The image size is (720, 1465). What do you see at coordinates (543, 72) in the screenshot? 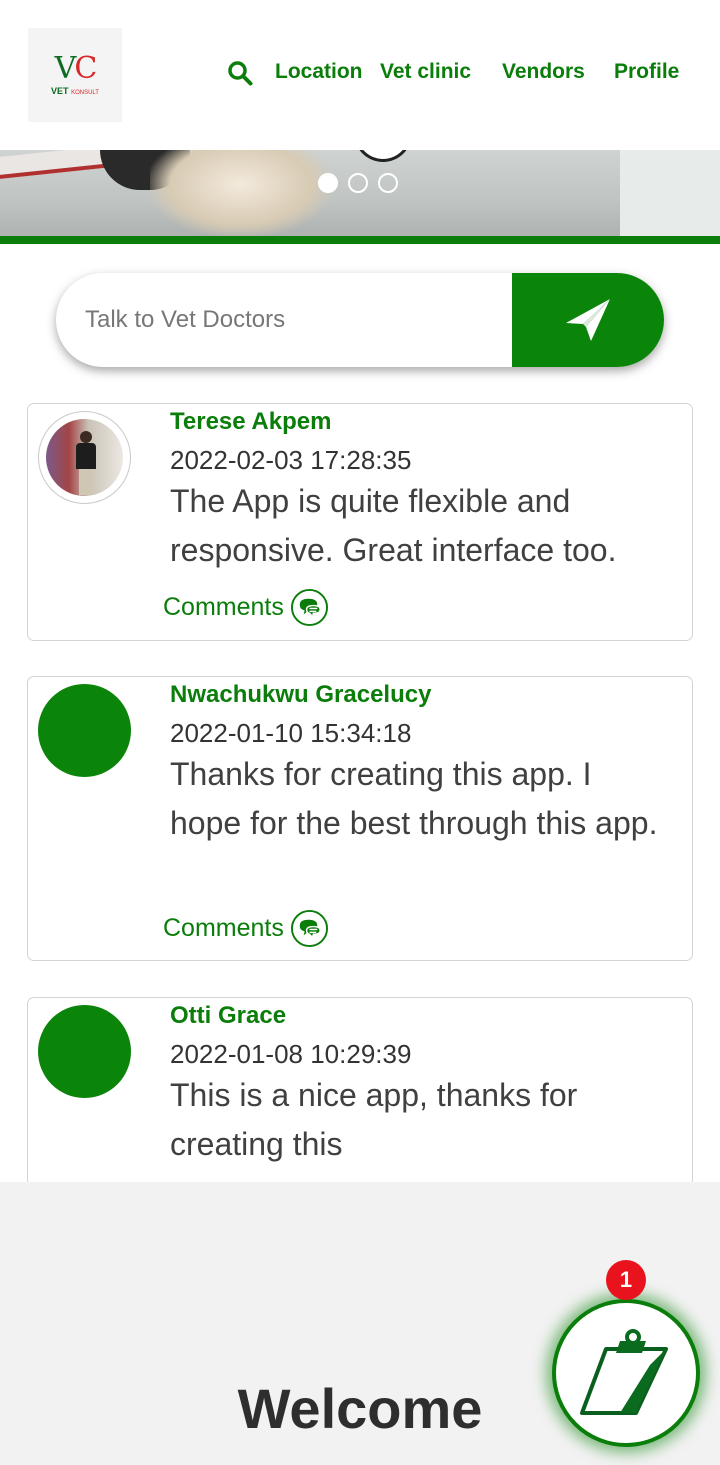
I see `nav-vendors: Vendors` at bounding box center [543, 72].